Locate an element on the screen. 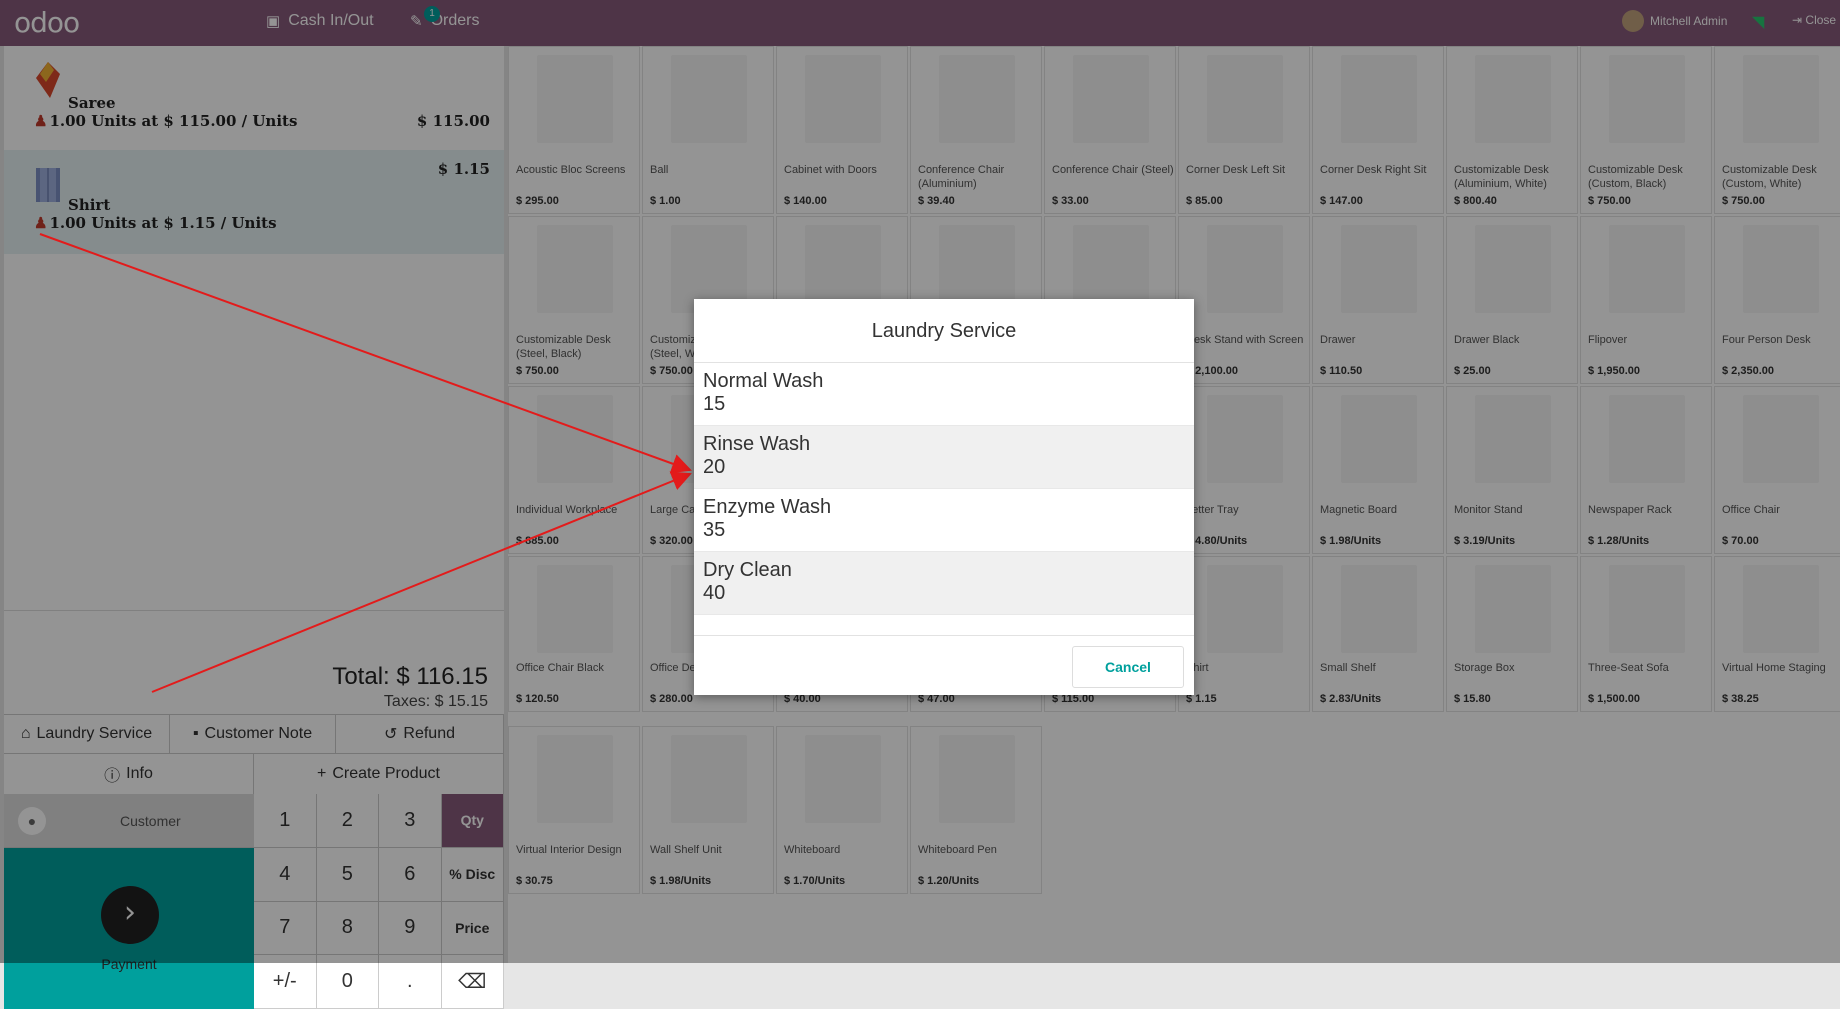 Image resolution: width=1840 pixels, height=1009 pixels. option-value: 20 is located at coordinates (714, 467).